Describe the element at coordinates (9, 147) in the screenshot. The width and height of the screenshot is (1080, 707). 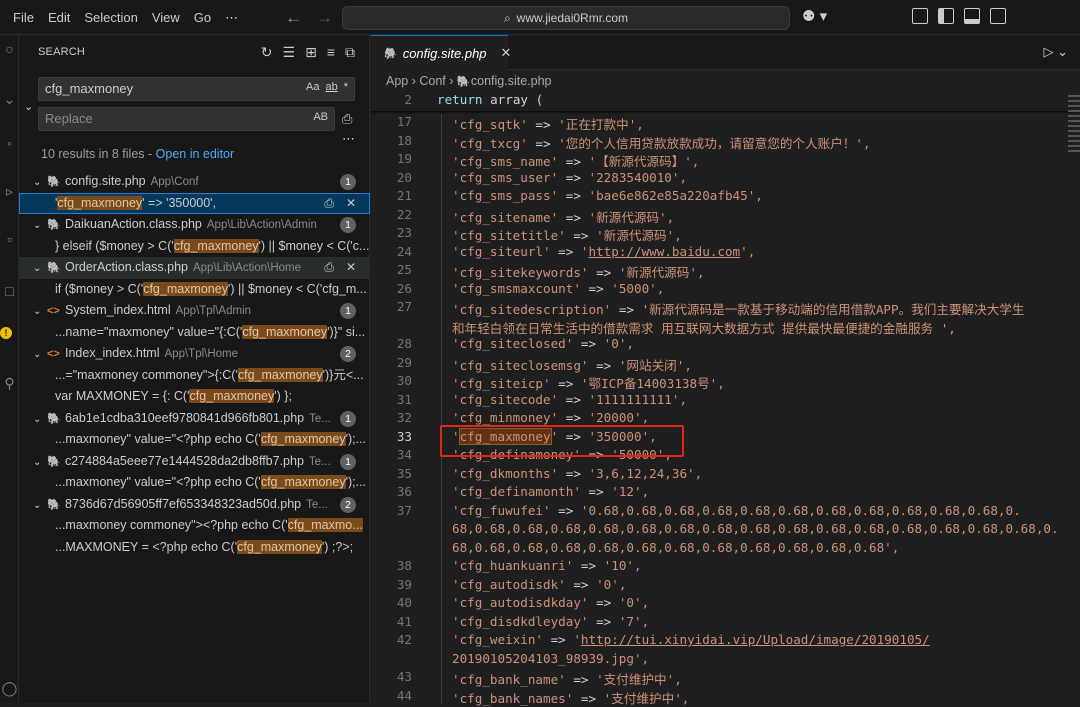
I see `source-control-icon: ◦` at that location.